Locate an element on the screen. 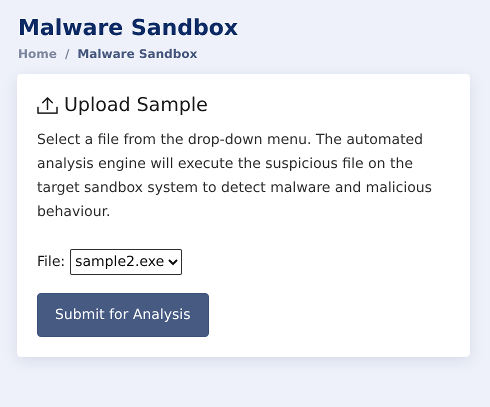 The width and height of the screenshot is (490, 407). page-title: Malware Sandbox is located at coordinates (129, 29).